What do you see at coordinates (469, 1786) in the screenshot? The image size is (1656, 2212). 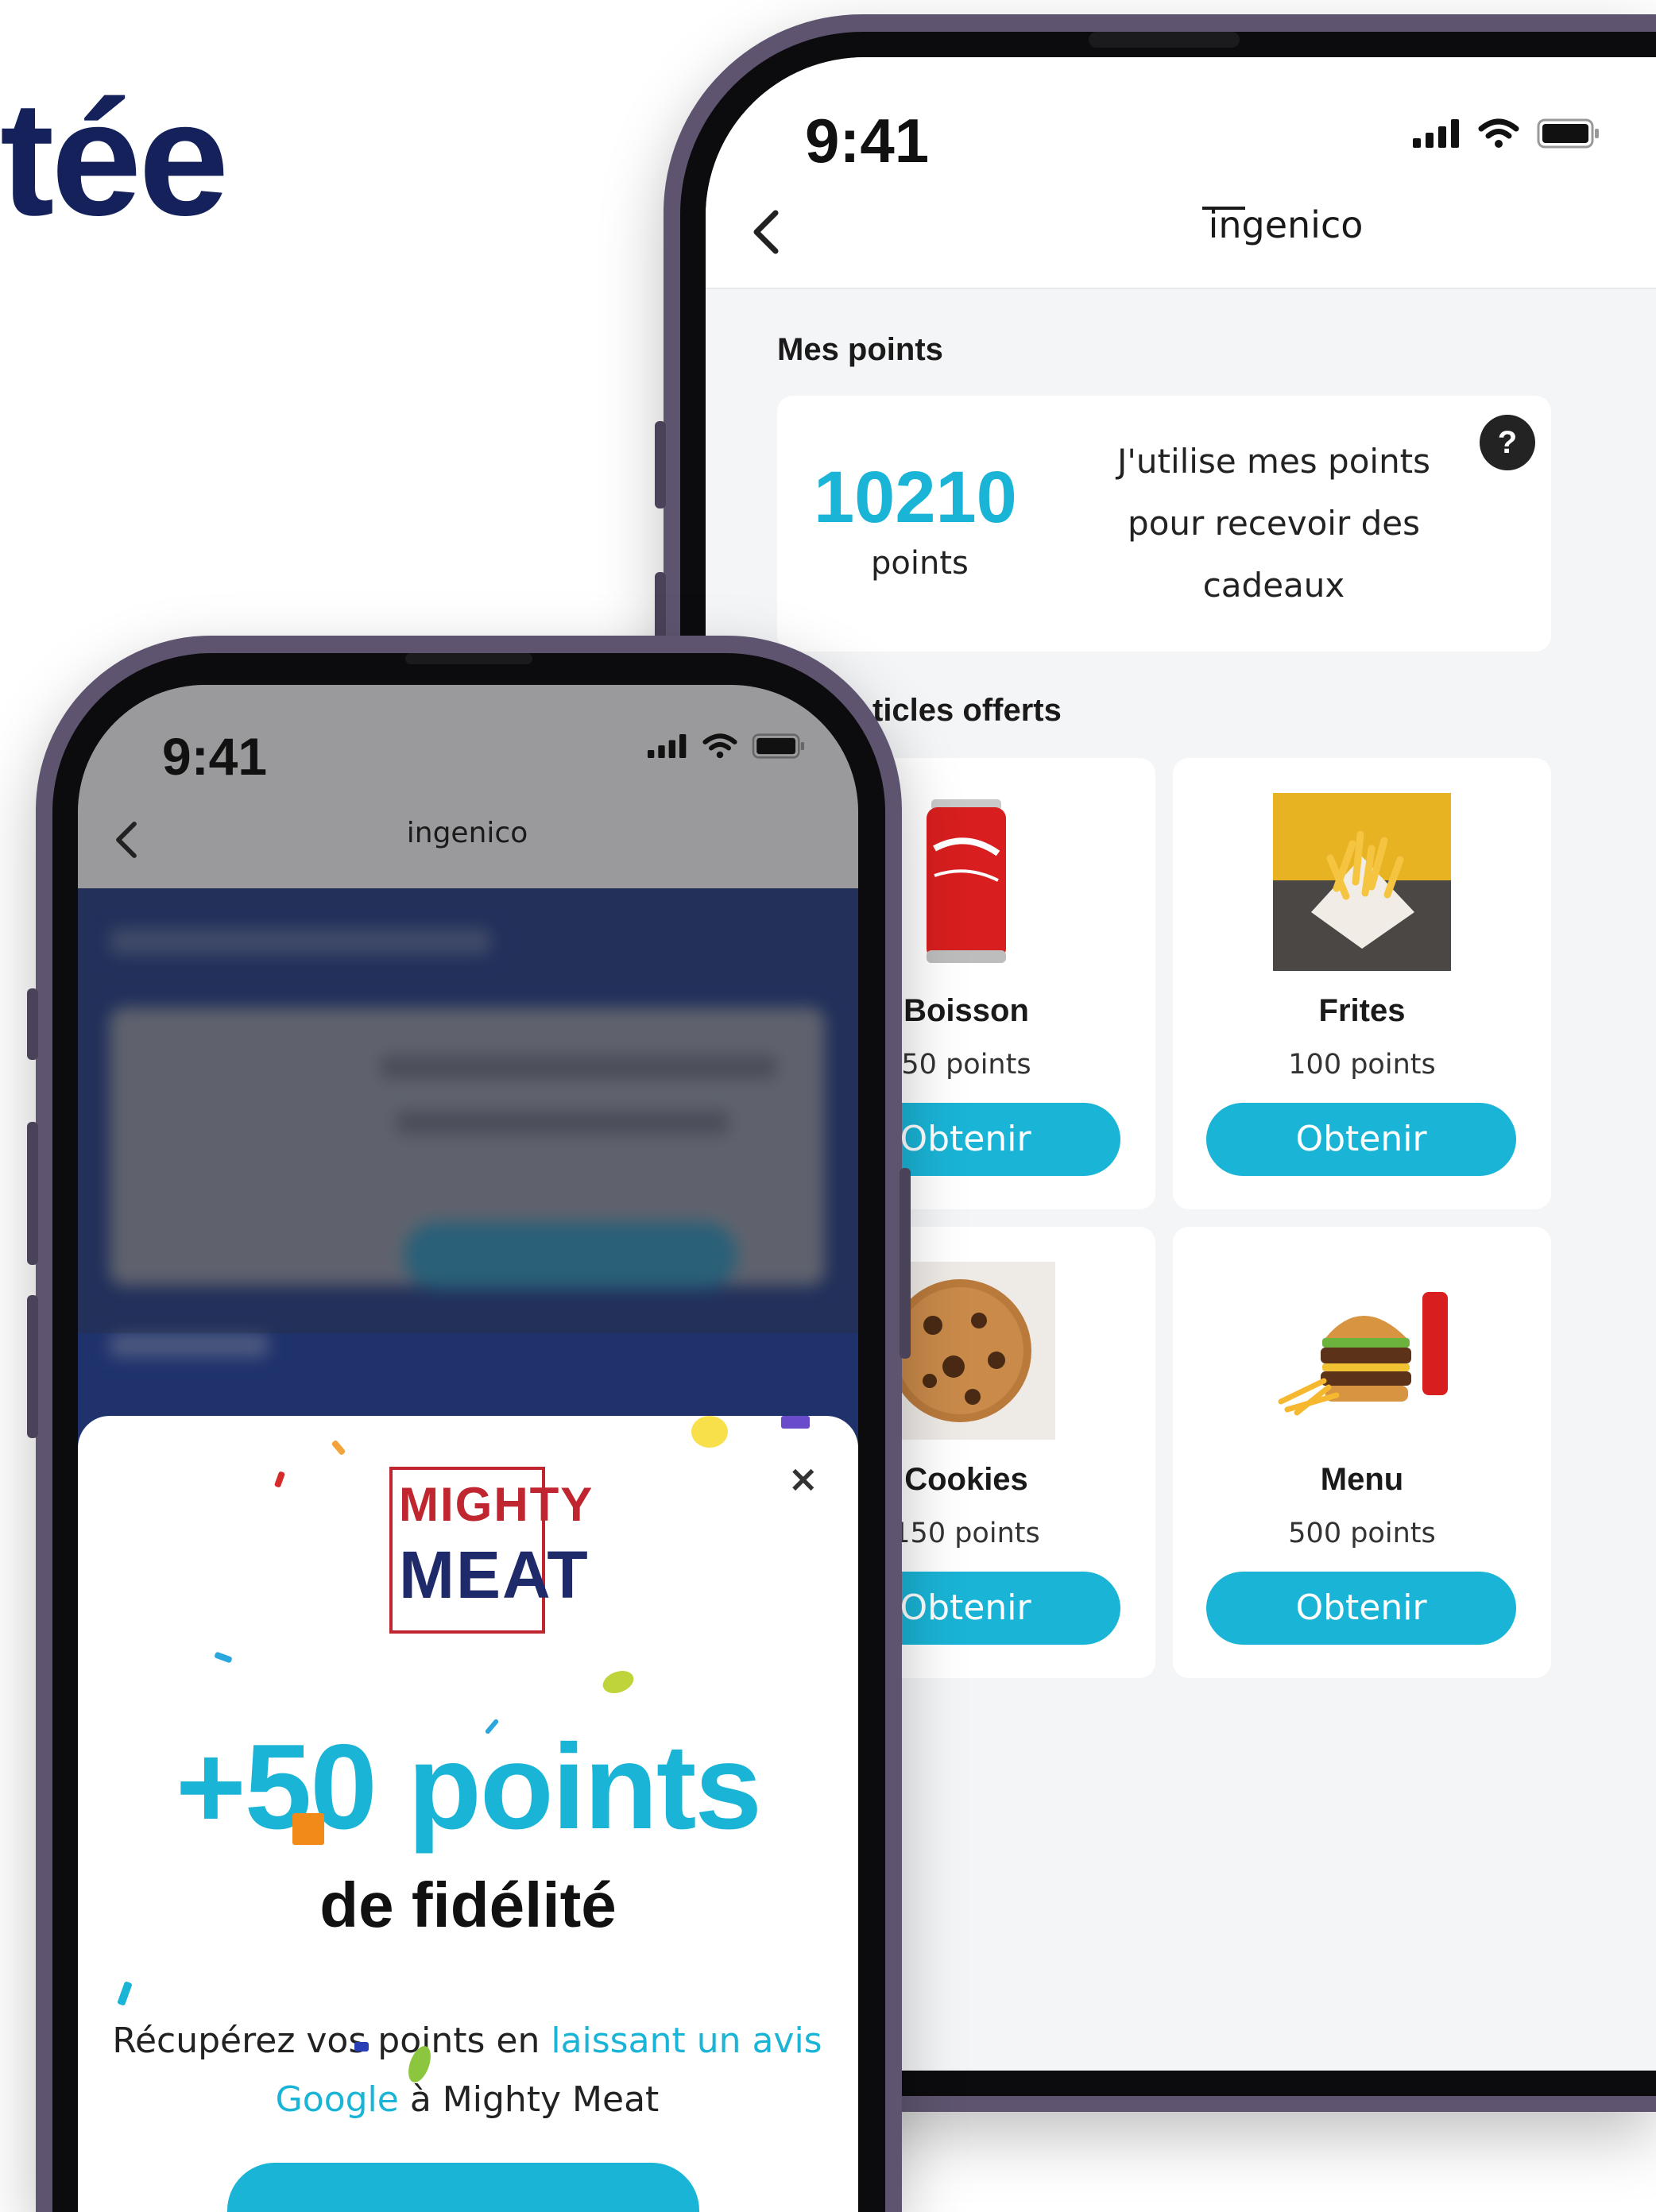 I see `bonus-points-title: +50 points` at bounding box center [469, 1786].